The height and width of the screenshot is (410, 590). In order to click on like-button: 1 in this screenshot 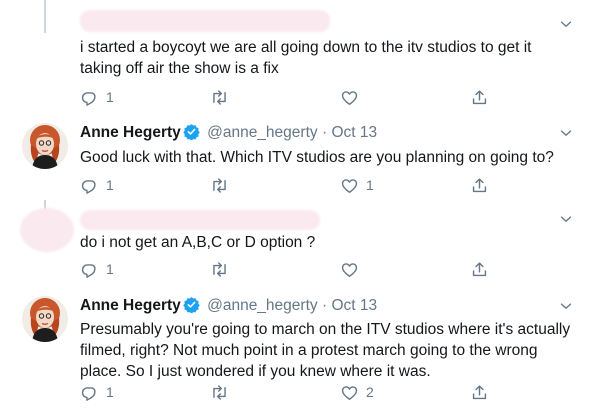, I will do `click(357, 185)`.